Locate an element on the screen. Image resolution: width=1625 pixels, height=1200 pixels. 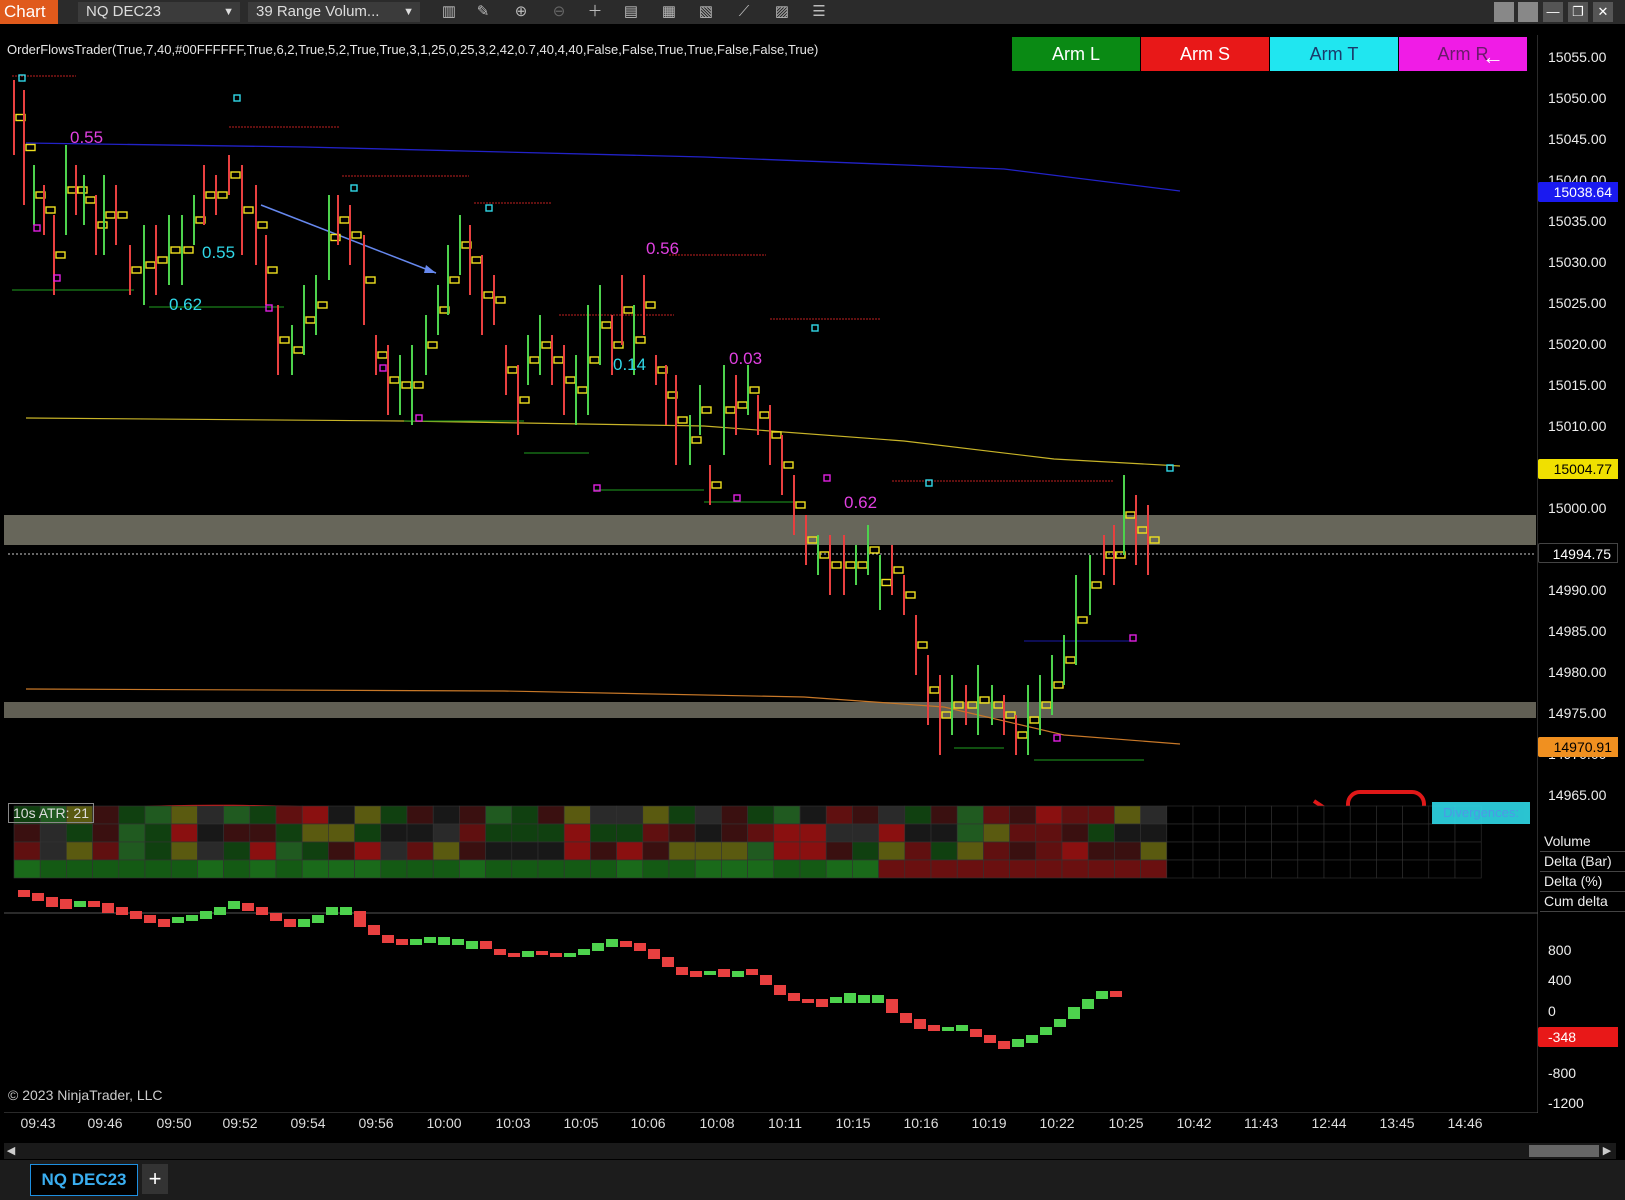
delta-axis: 800 400 0 -348 -800 -1200 is located at coordinates (1581, 1010).